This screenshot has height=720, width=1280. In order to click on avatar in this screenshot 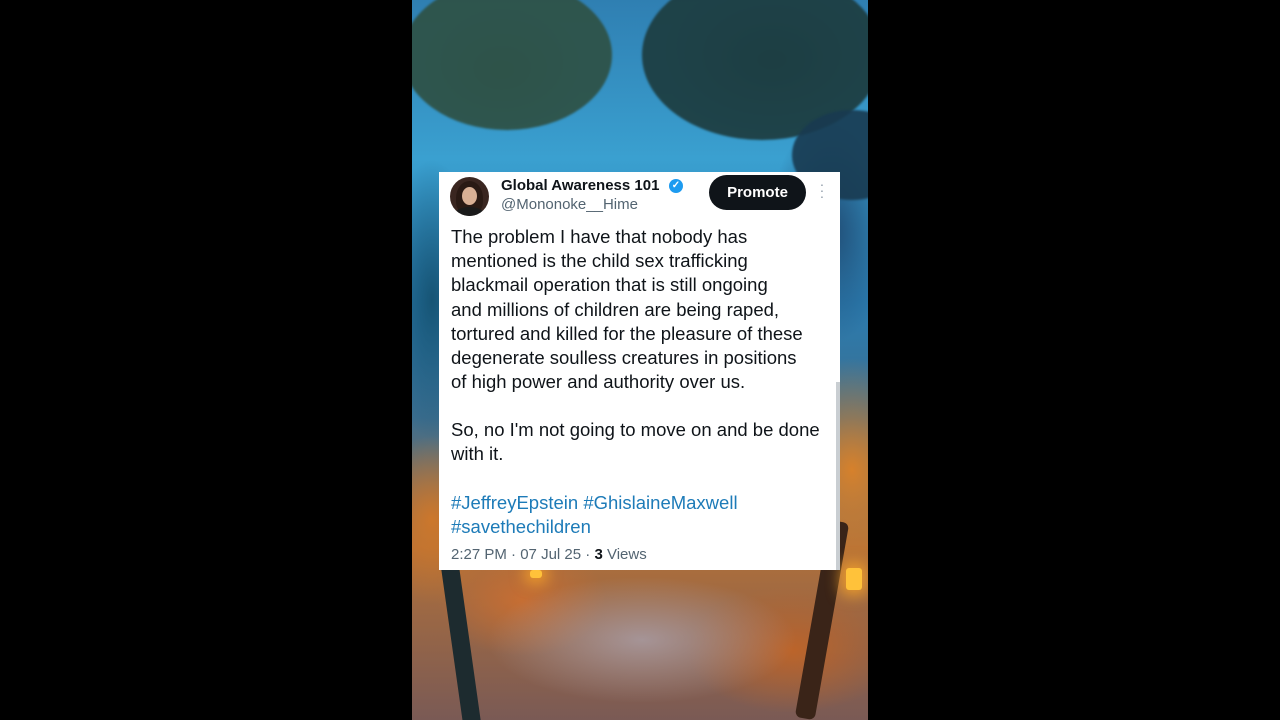, I will do `click(469, 196)`.